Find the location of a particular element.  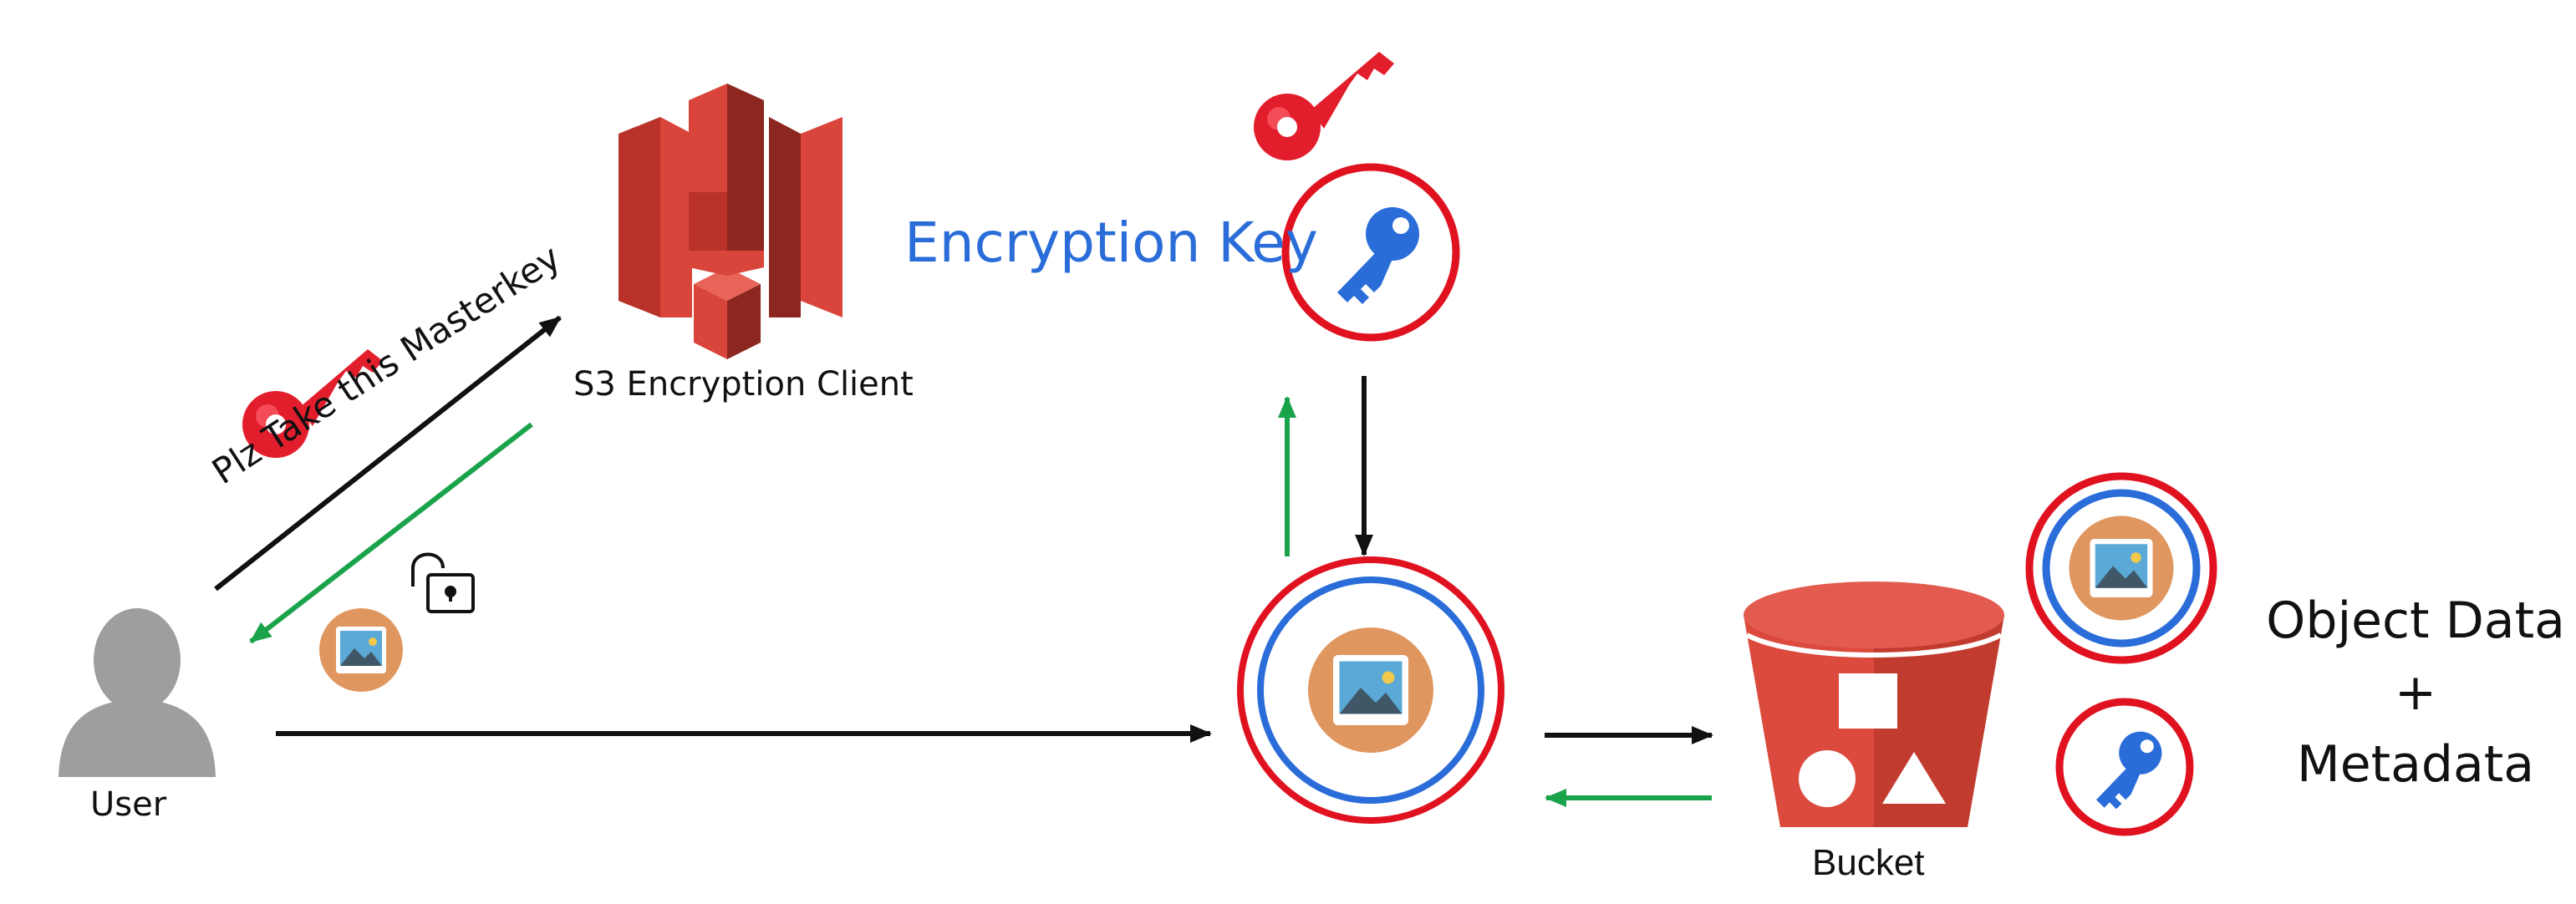

s3-encryption-client-label: S3 Encryption Client is located at coordinates (743, 384).